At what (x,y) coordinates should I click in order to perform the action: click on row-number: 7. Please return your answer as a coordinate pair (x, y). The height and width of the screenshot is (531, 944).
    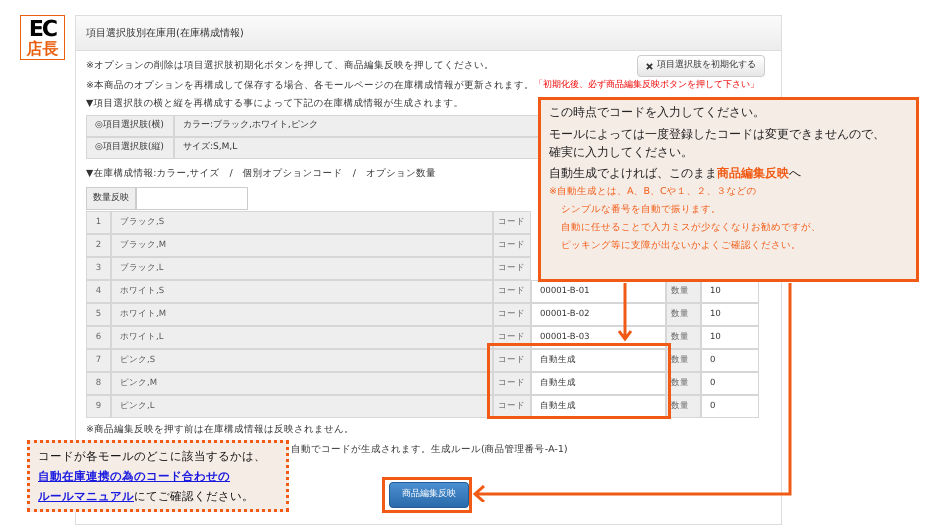
    Looking at the image, I should click on (98, 360).